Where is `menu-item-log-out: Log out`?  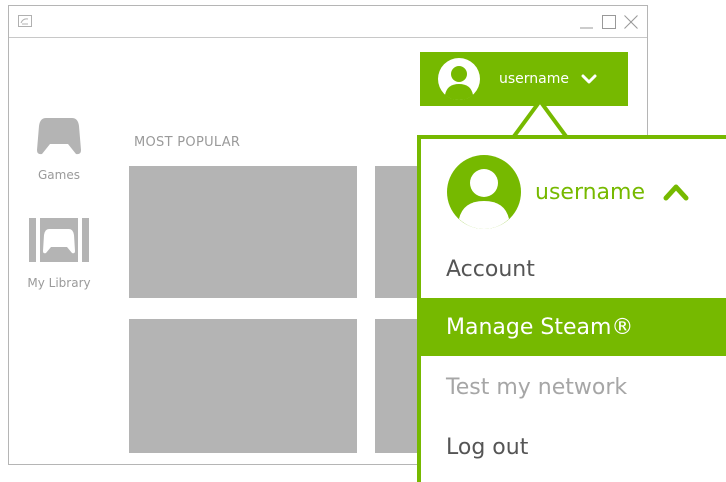
menu-item-log-out: Log out is located at coordinates (573, 447).